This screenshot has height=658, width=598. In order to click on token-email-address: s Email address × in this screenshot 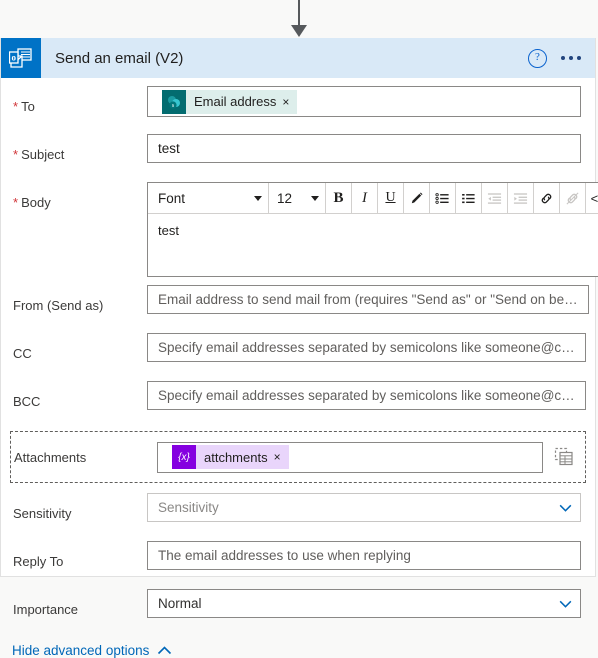, I will do `click(230, 101)`.